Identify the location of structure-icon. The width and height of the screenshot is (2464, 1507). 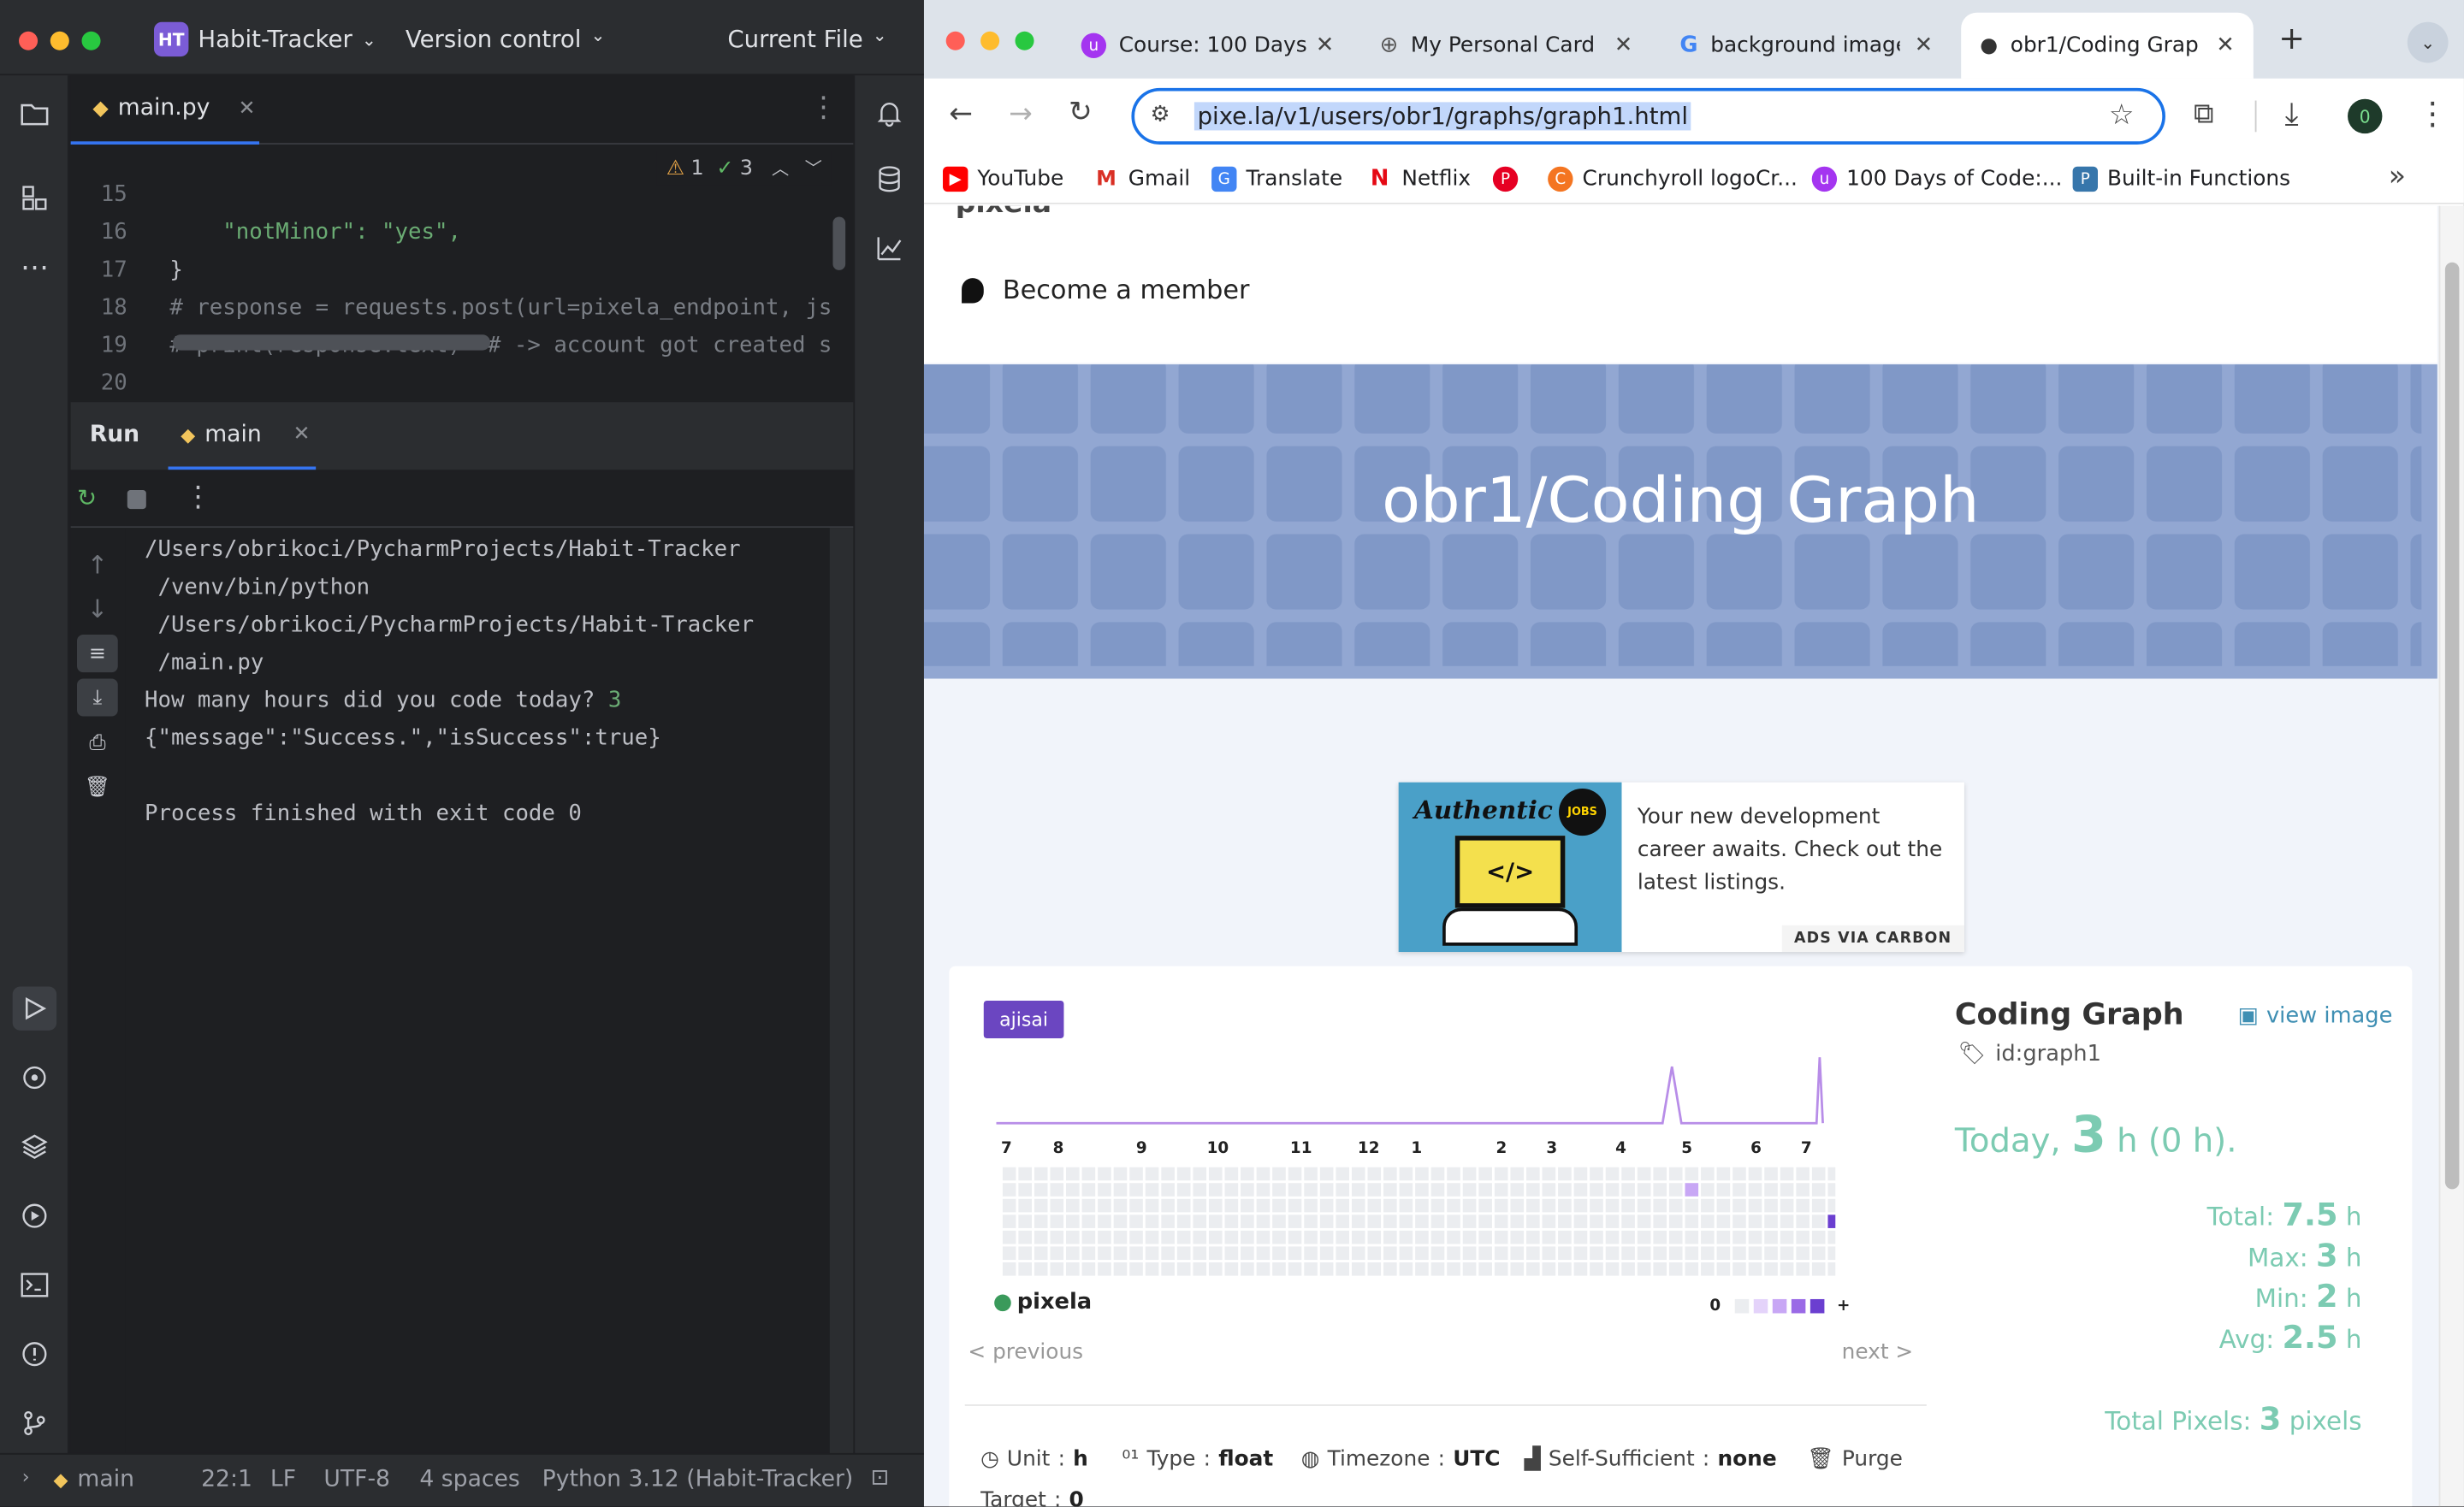
(34, 198).